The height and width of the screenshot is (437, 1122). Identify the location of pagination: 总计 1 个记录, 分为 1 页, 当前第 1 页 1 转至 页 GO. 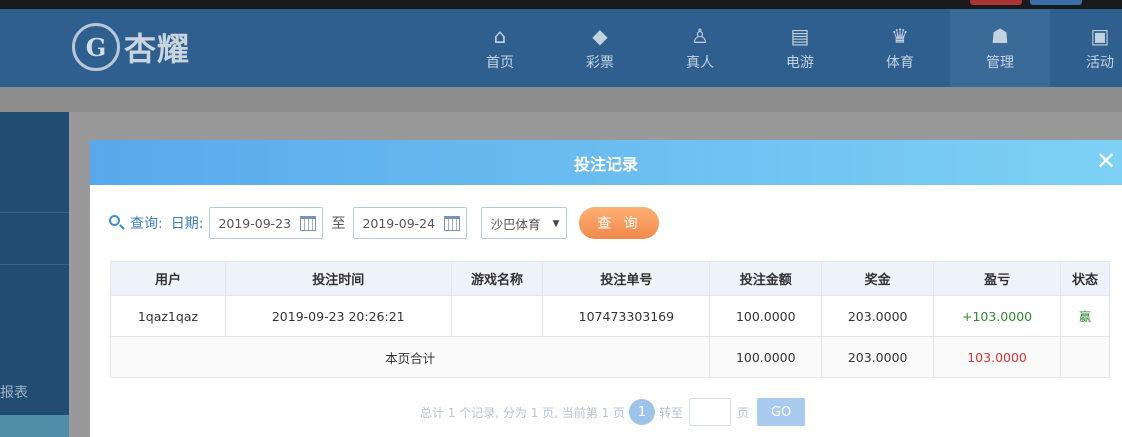
(613, 412).